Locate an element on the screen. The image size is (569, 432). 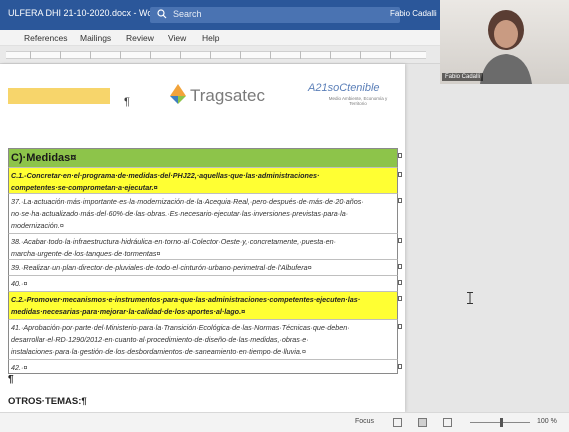
print-layout-icon is located at coordinates (422, 422).